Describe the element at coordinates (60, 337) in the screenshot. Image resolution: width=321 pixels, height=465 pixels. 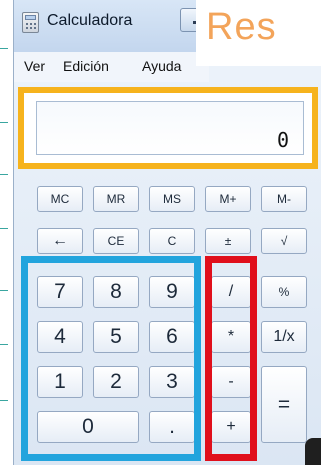
I see `digit-4-button: 4` at that location.